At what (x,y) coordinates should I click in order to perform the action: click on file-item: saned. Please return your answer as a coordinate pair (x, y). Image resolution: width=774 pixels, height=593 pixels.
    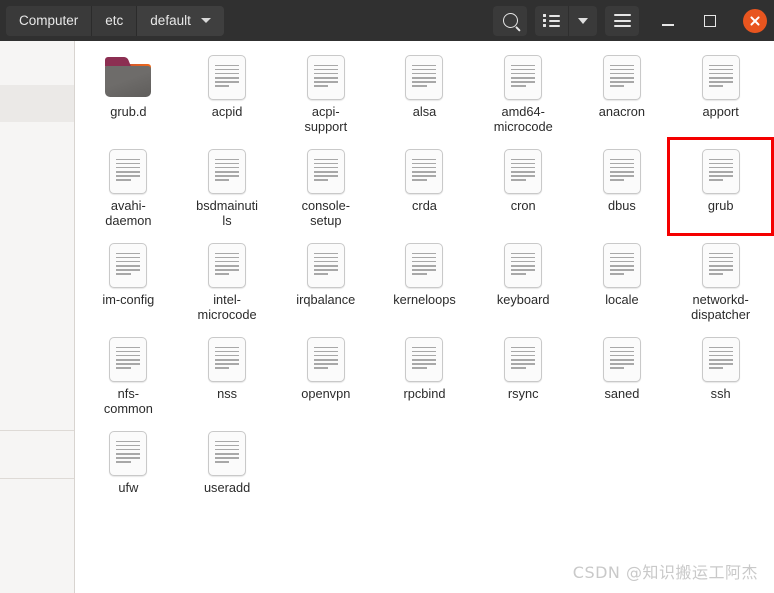
    Looking at the image, I should click on (622, 375).